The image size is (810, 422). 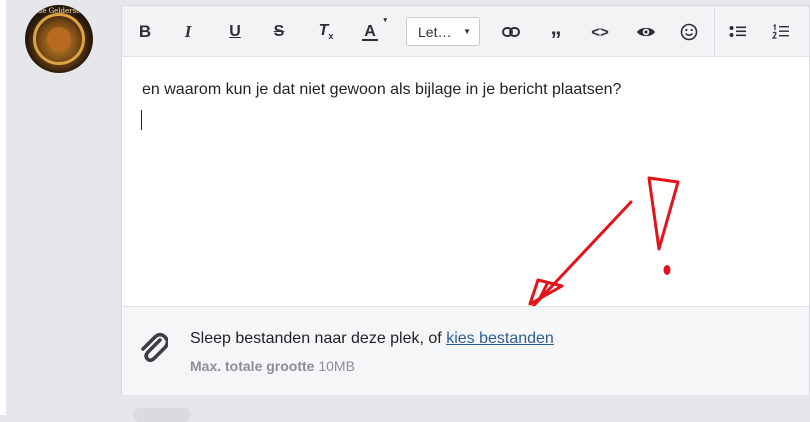 I want to click on numbered-list-button, so click(x=781, y=32).